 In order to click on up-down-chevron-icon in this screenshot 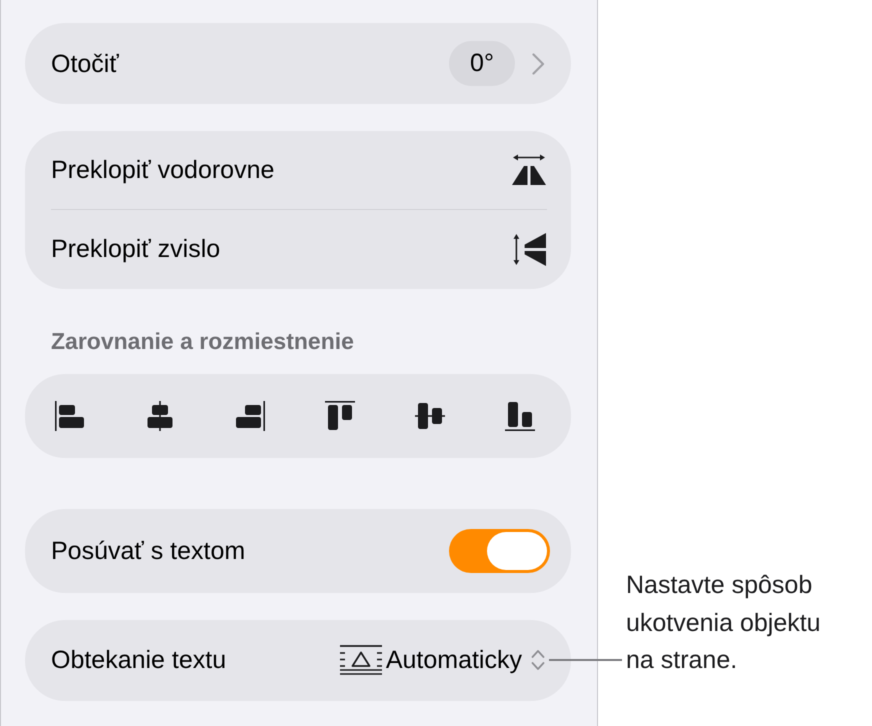, I will do `click(538, 660)`.